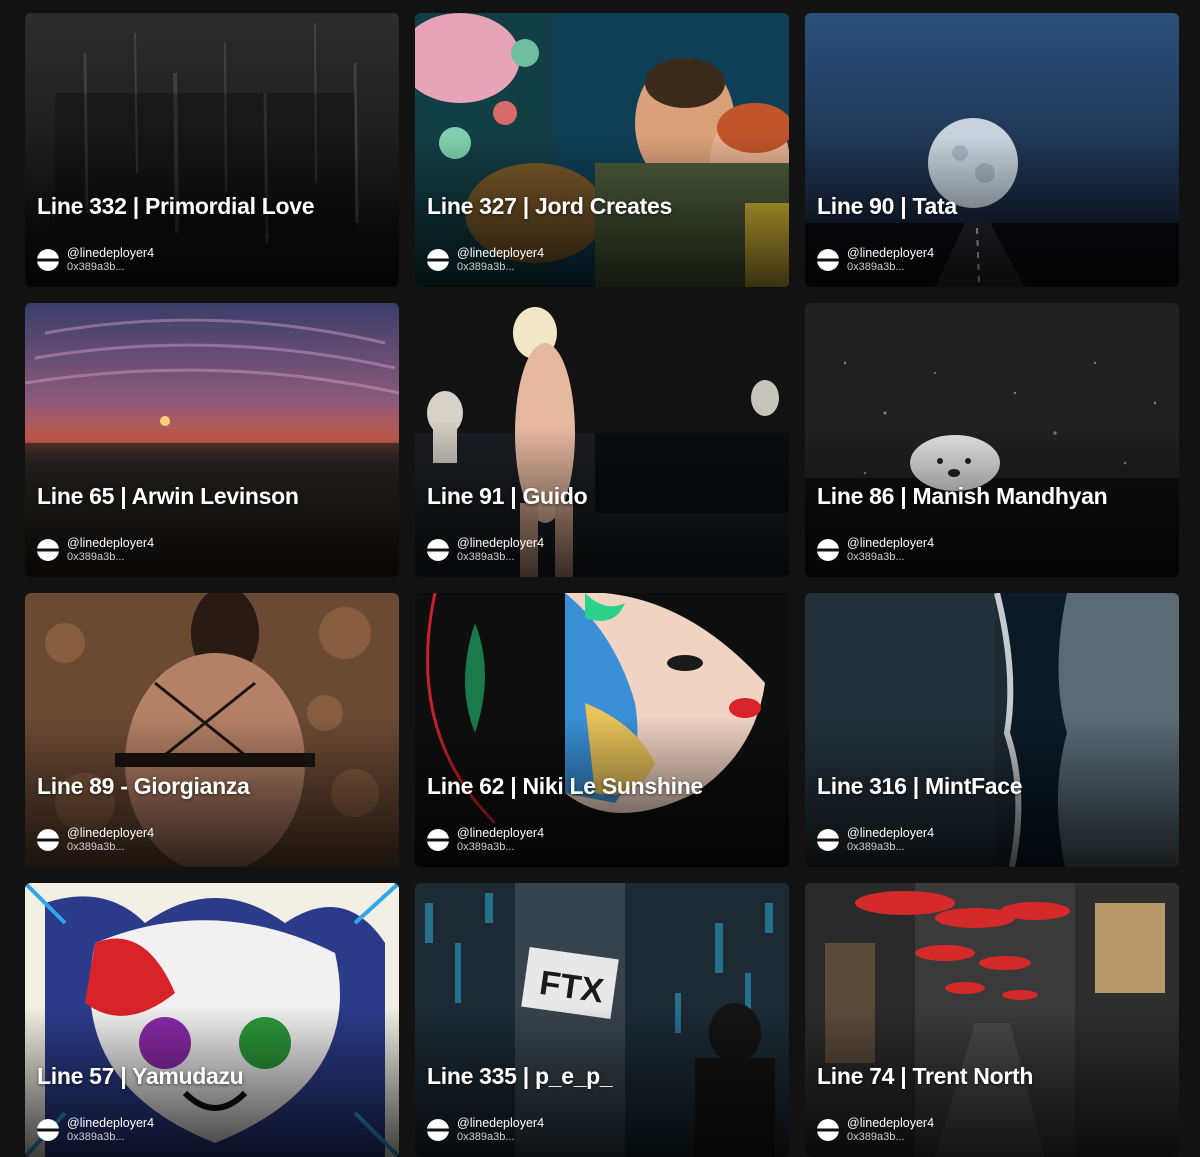  What do you see at coordinates (520, 1076) in the screenshot?
I see `card-title: Line 335 | p_e_p_` at bounding box center [520, 1076].